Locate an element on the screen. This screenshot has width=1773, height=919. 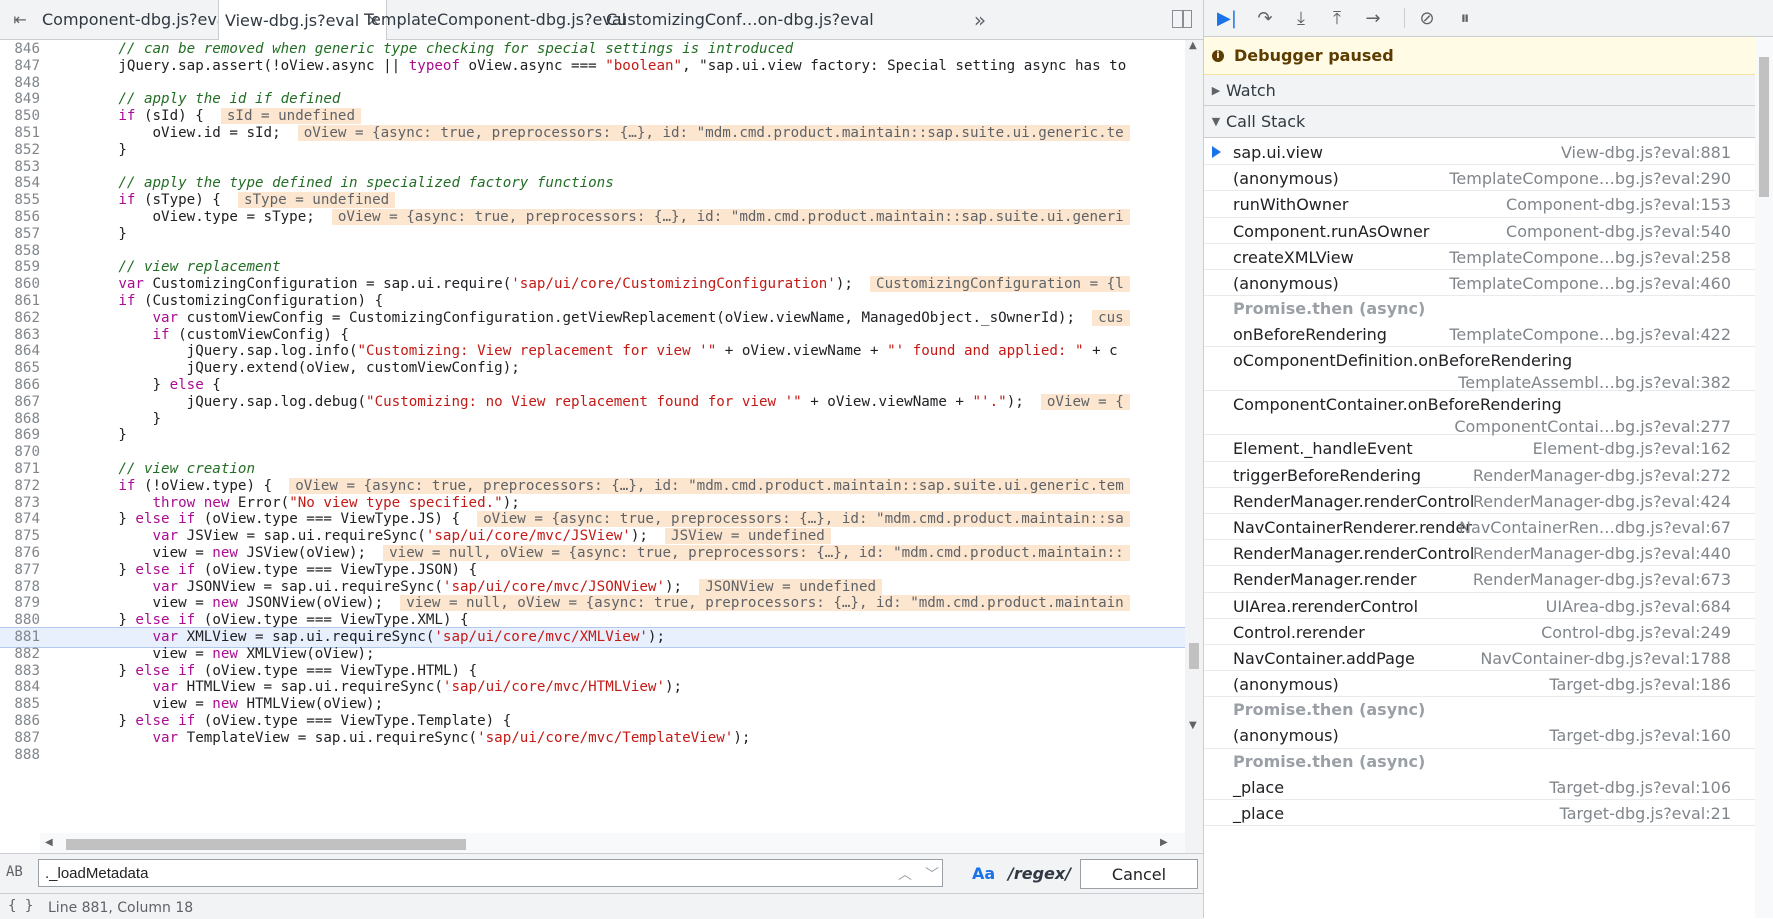
frame-function-name: Component.runAsOwner is located at coordinates (1331, 231).